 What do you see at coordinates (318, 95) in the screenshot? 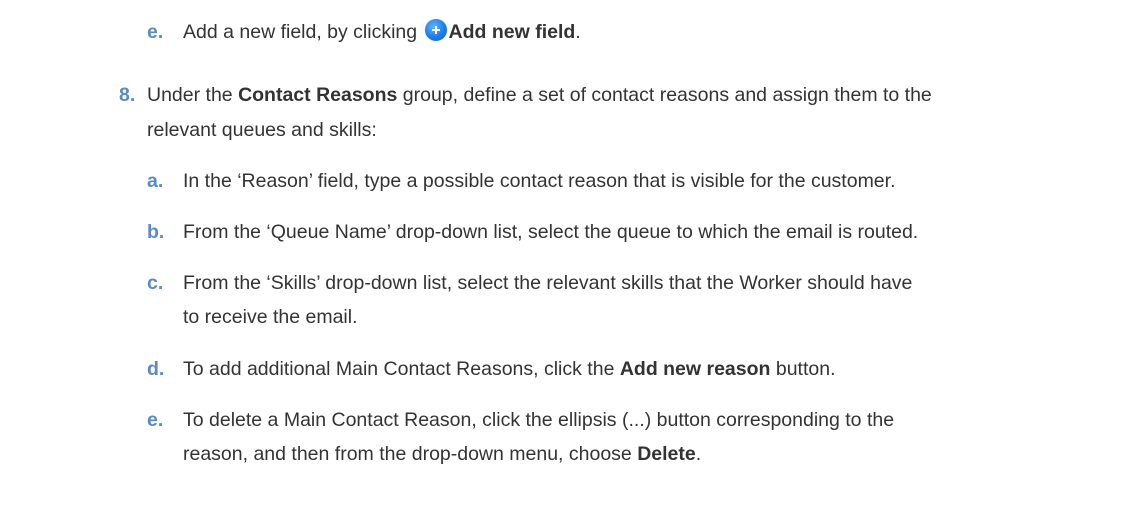
I see `contact-reasons-label: Contact Reasons` at bounding box center [318, 95].